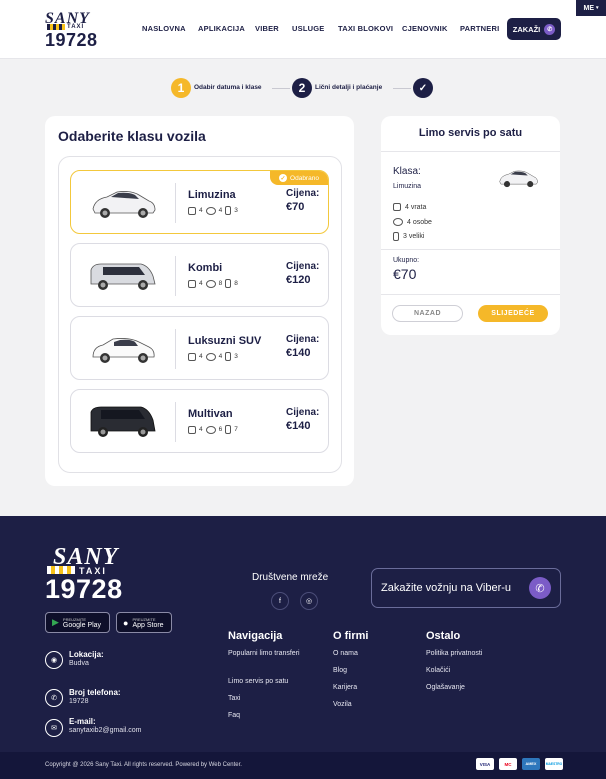 This screenshot has height=779, width=606. Describe the element at coordinates (479, 28) in the screenshot. I see `nav-partneri: PARTNERI` at that location.